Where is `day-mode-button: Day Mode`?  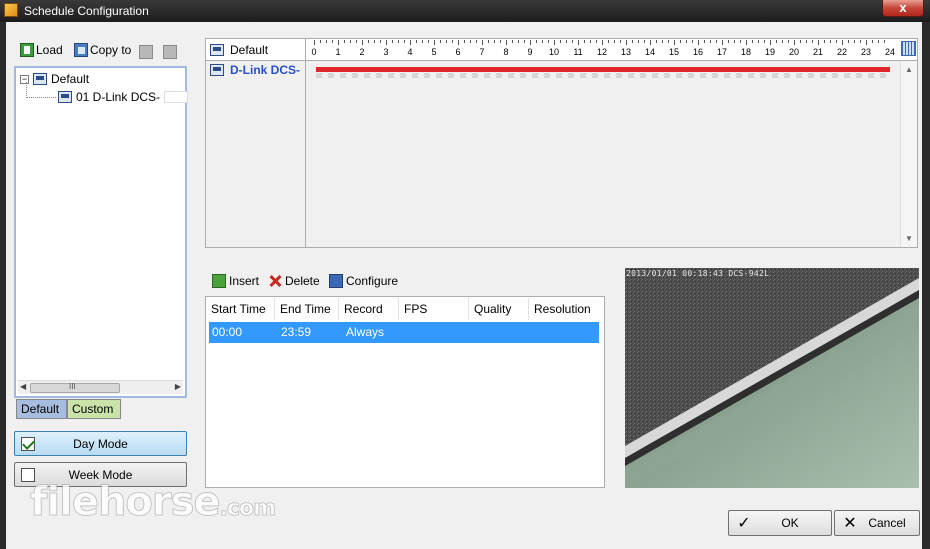 day-mode-button: Day Mode is located at coordinates (100, 443).